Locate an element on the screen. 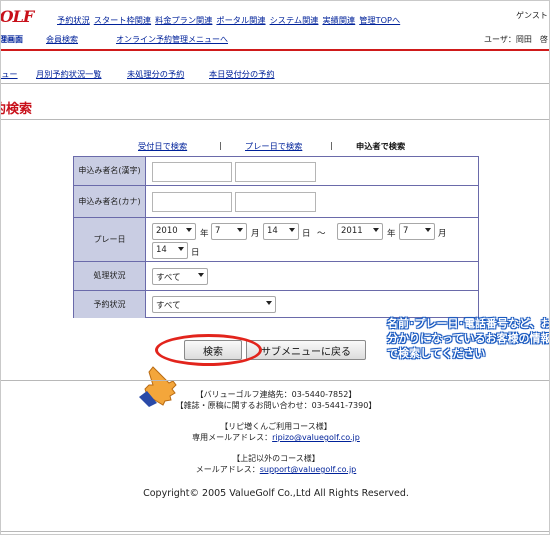 The height and width of the screenshot is (535, 550). member-search-link: 会員検索 is located at coordinates (62, 39).